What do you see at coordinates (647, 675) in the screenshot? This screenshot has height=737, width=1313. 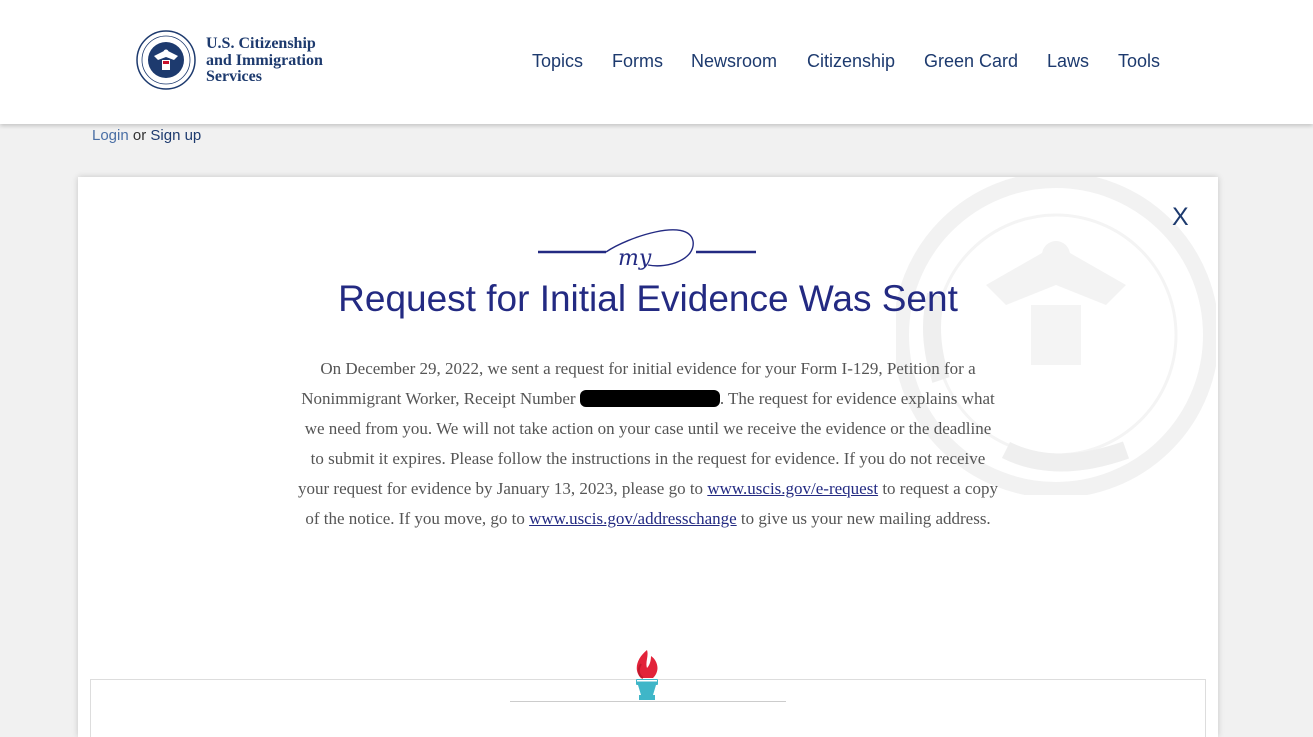 I see `torch-icon` at bounding box center [647, 675].